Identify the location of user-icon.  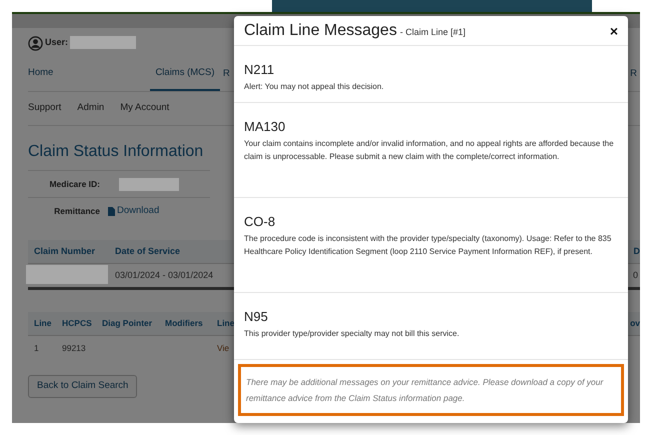
(35, 43).